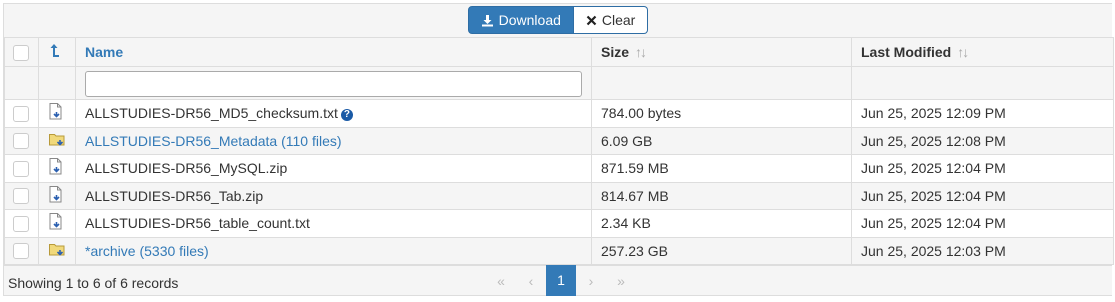  I want to click on modified-header: Last Modified ↑↓, so click(982, 52).